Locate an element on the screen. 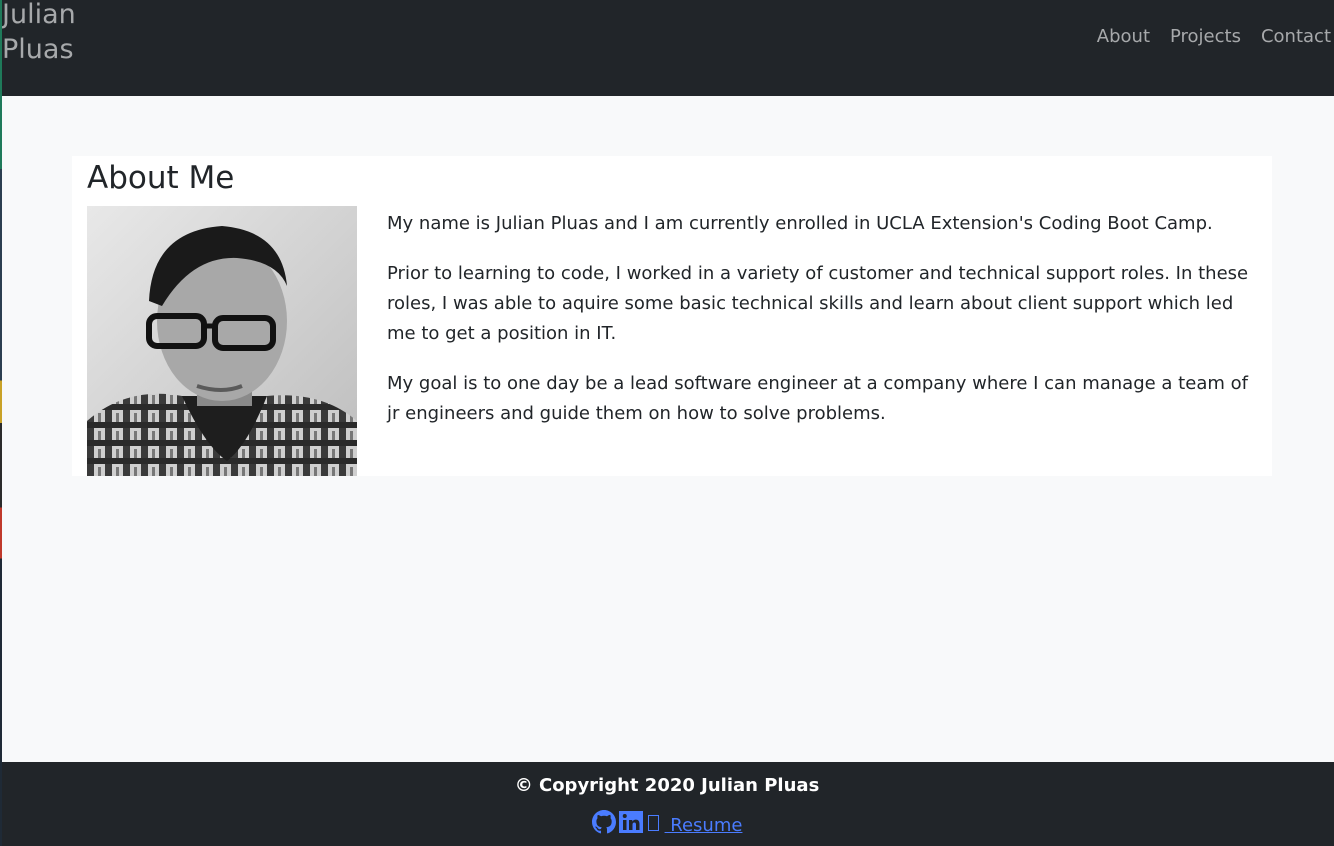 The image size is (1334, 846). github-link is located at coordinates (603, 825).